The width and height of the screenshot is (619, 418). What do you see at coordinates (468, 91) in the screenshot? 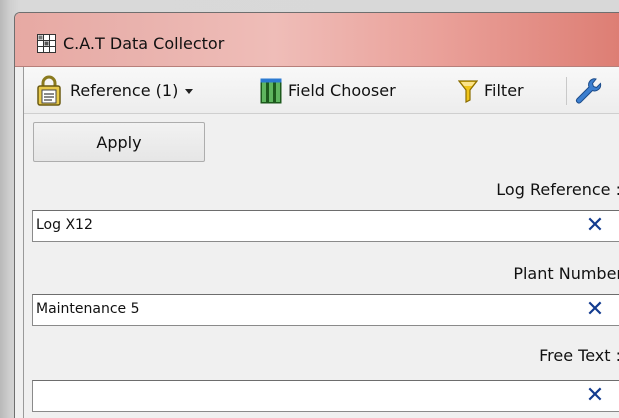
I see `funnel-icon` at bounding box center [468, 91].